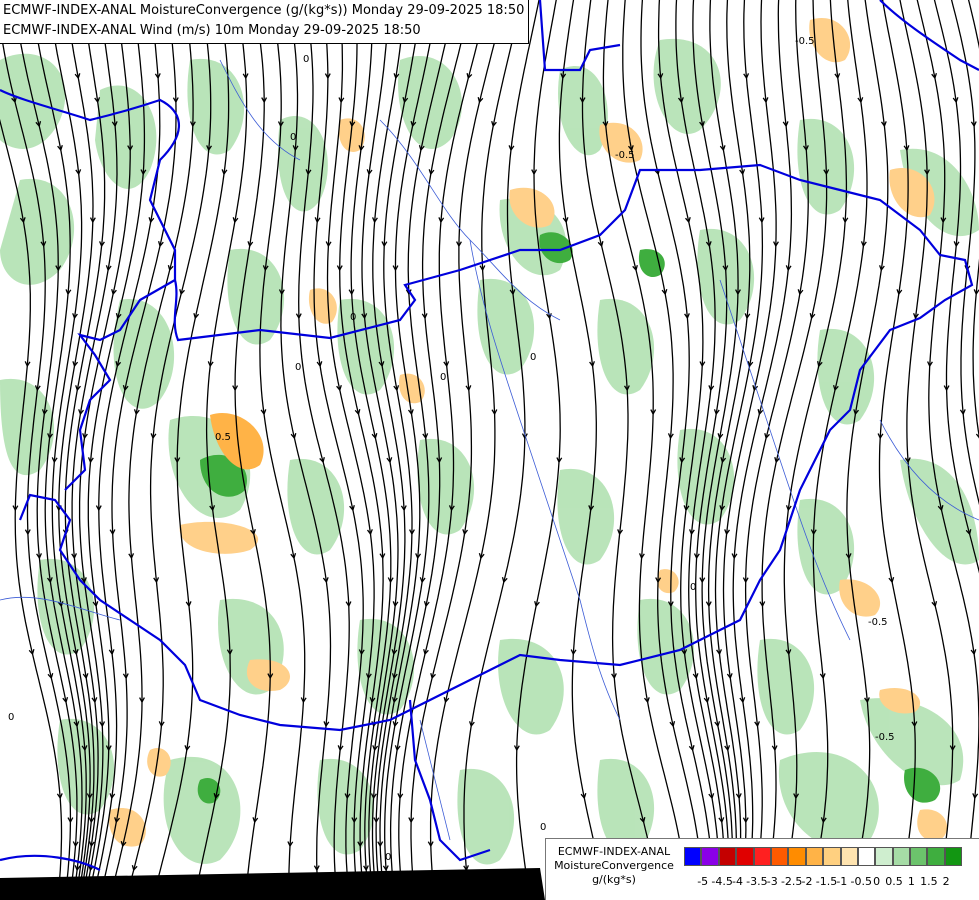 The width and height of the screenshot is (979, 900). Describe the element at coordinates (929, 881) in the screenshot. I see `legend-tick: 1.5` at that location.